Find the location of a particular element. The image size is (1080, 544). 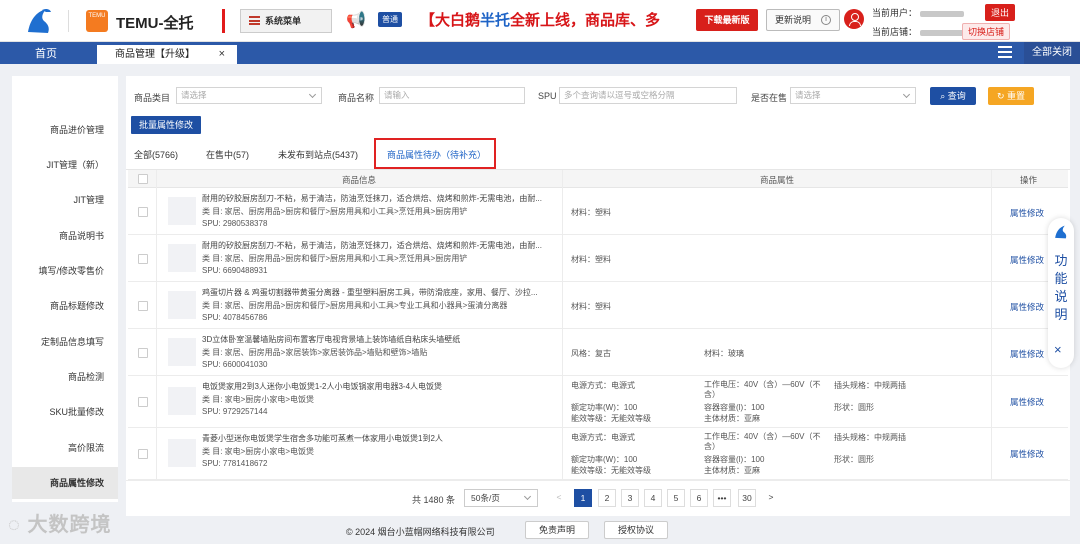

col-product-attrs: 商品属性 is located at coordinates (777, 180).